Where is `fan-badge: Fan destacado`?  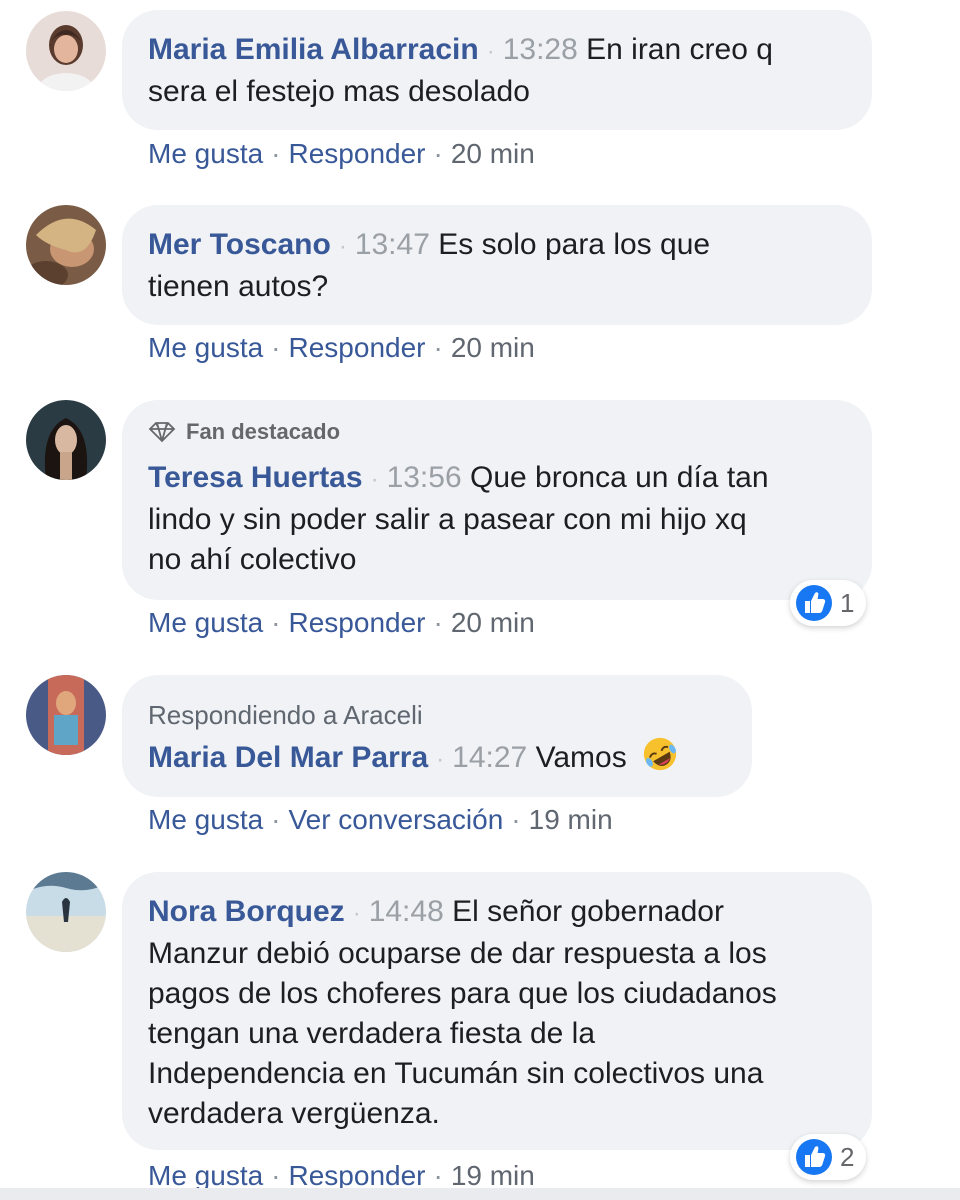
fan-badge: Fan destacado is located at coordinates (497, 432).